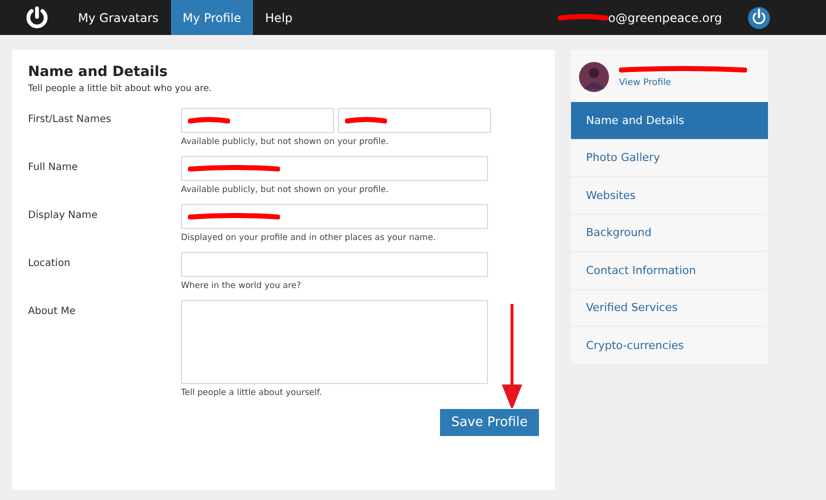 The height and width of the screenshot is (500, 826). I want to click on sidebar-item: Background, so click(669, 233).